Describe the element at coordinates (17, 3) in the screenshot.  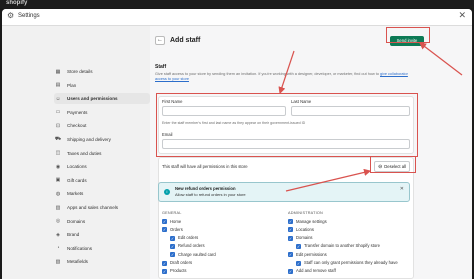
I see `shopify-logo: shopify` at that location.